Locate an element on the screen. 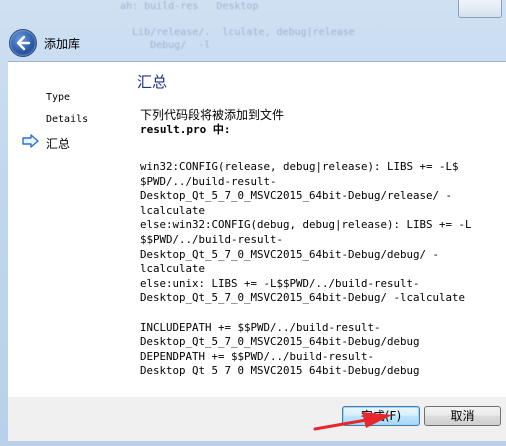  nav-step-details: Details is located at coordinates (67, 119).